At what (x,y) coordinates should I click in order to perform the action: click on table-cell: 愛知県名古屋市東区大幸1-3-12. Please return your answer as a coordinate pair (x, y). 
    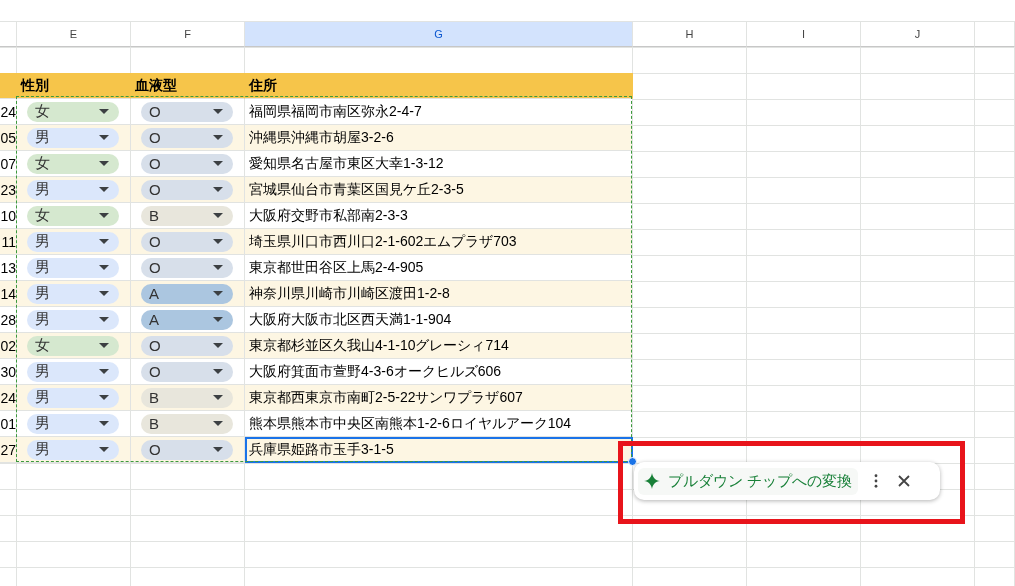
    Looking at the image, I should click on (439, 164).